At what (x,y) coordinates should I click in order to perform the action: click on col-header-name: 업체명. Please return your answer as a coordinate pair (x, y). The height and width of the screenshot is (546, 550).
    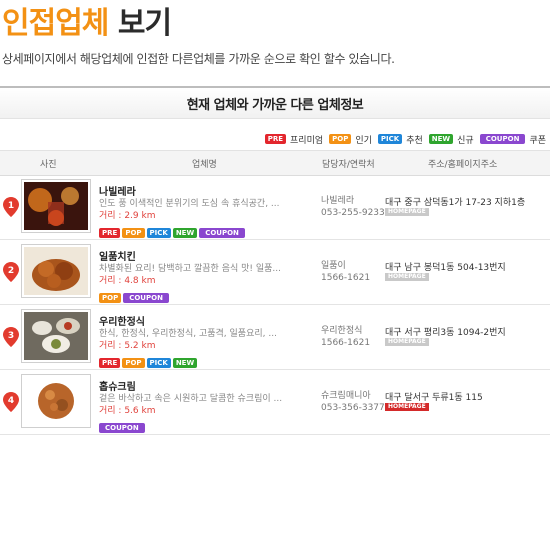
    Looking at the image, I should click on (204, 165).